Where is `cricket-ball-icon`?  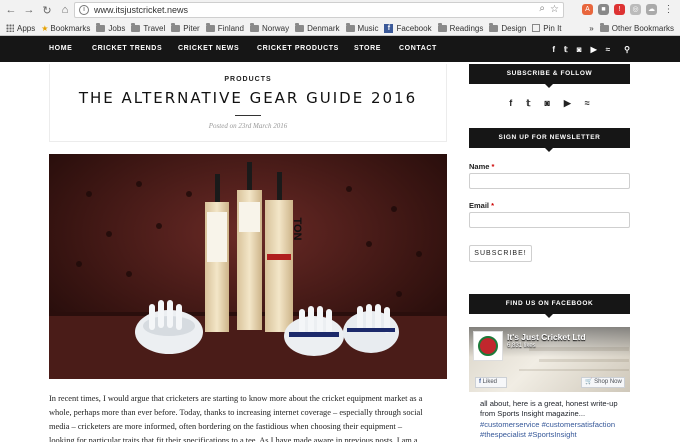
cricket-ball-icon is located at coordinates (488, 346).